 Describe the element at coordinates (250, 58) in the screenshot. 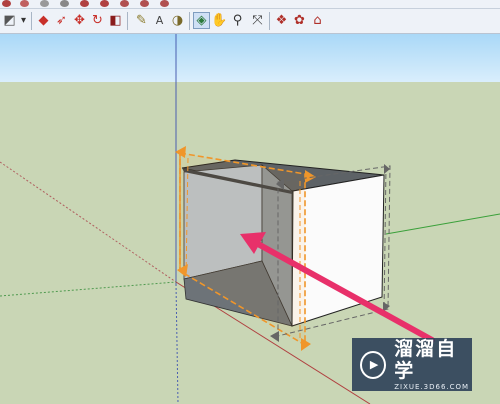

I see `sky` at that location.